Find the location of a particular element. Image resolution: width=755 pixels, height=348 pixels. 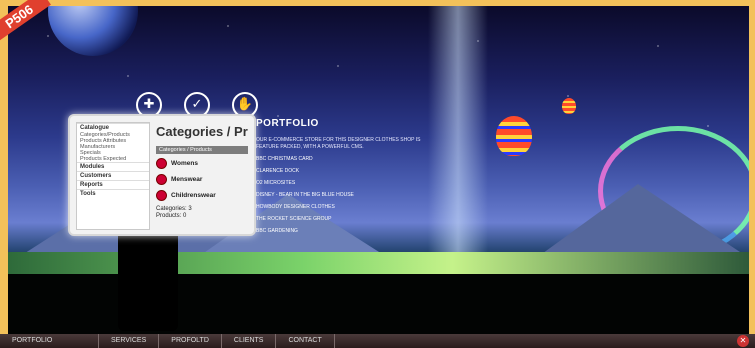

portfolio-title: PORTFOLIO is located at coordinates (287, 123).